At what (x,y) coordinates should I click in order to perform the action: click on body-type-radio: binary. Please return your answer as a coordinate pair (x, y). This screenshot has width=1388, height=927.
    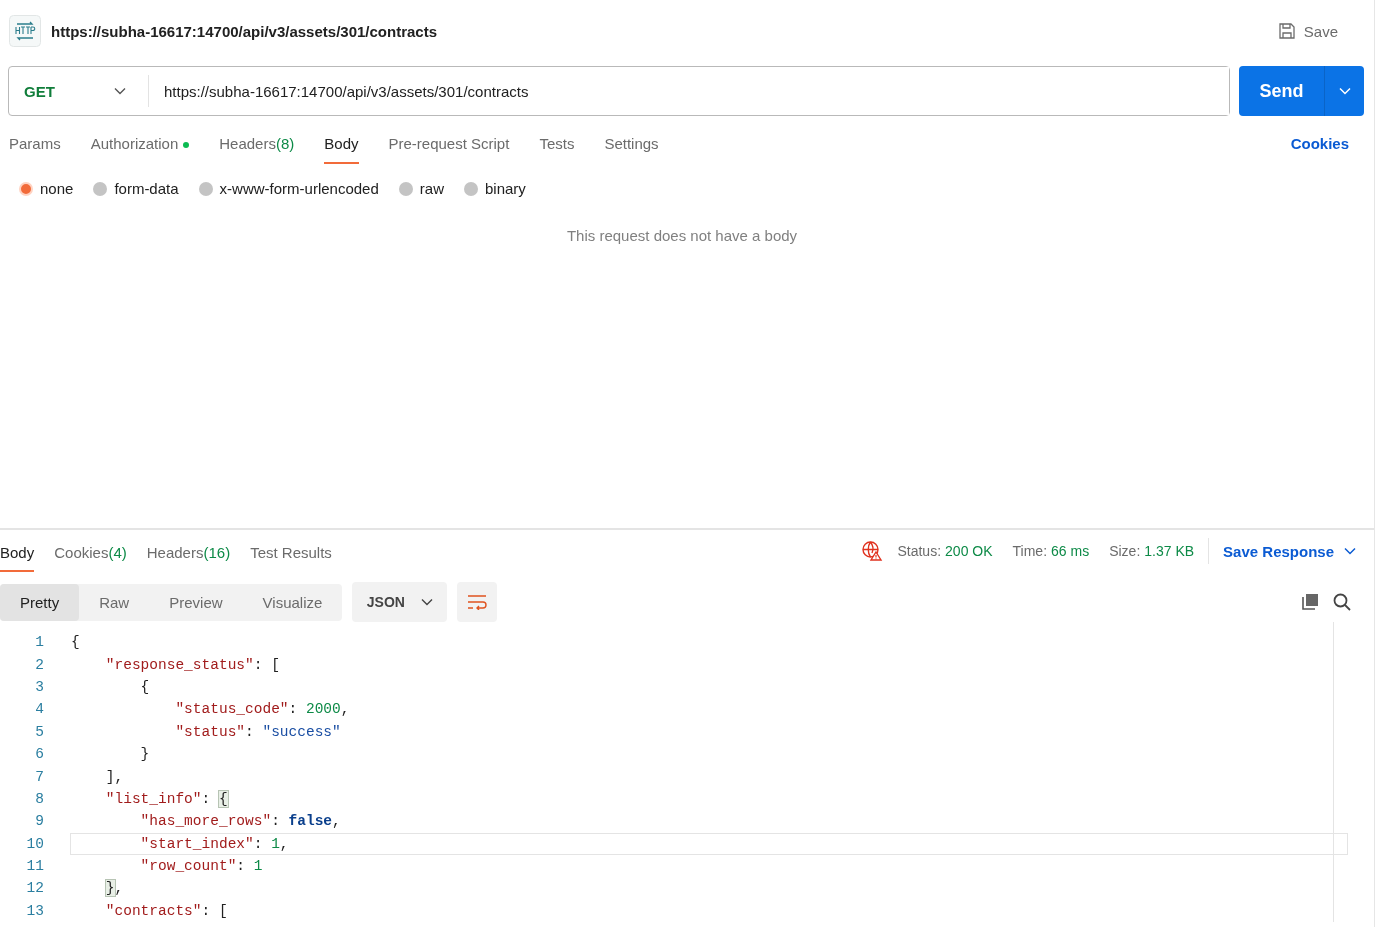
    Looking at the image, I should click on (494, 188).